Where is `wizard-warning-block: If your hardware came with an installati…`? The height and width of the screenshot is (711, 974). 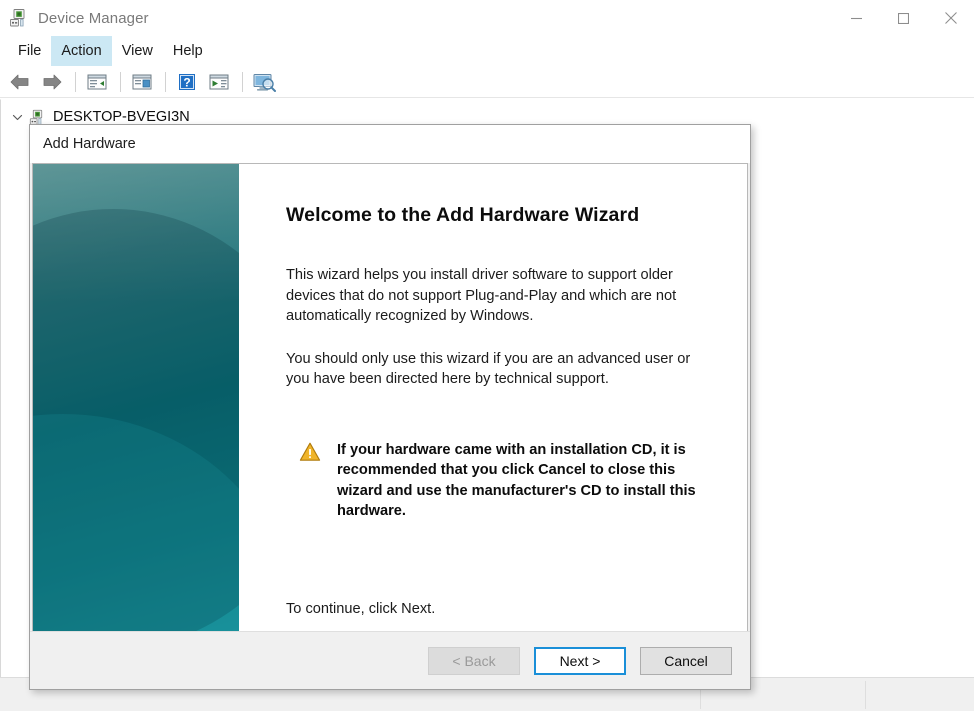
wizard-warning-block: If your hardware came with an installati… is located at coordinates (508, 481).